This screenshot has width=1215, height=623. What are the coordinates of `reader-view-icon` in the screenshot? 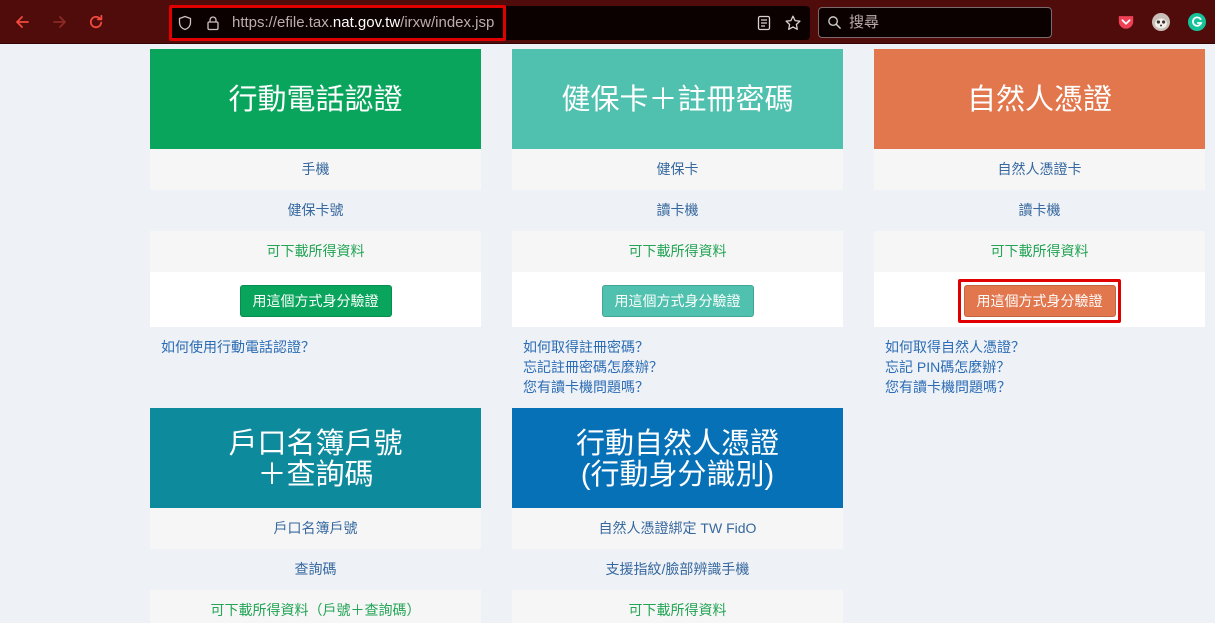 It's located at (764, 23).